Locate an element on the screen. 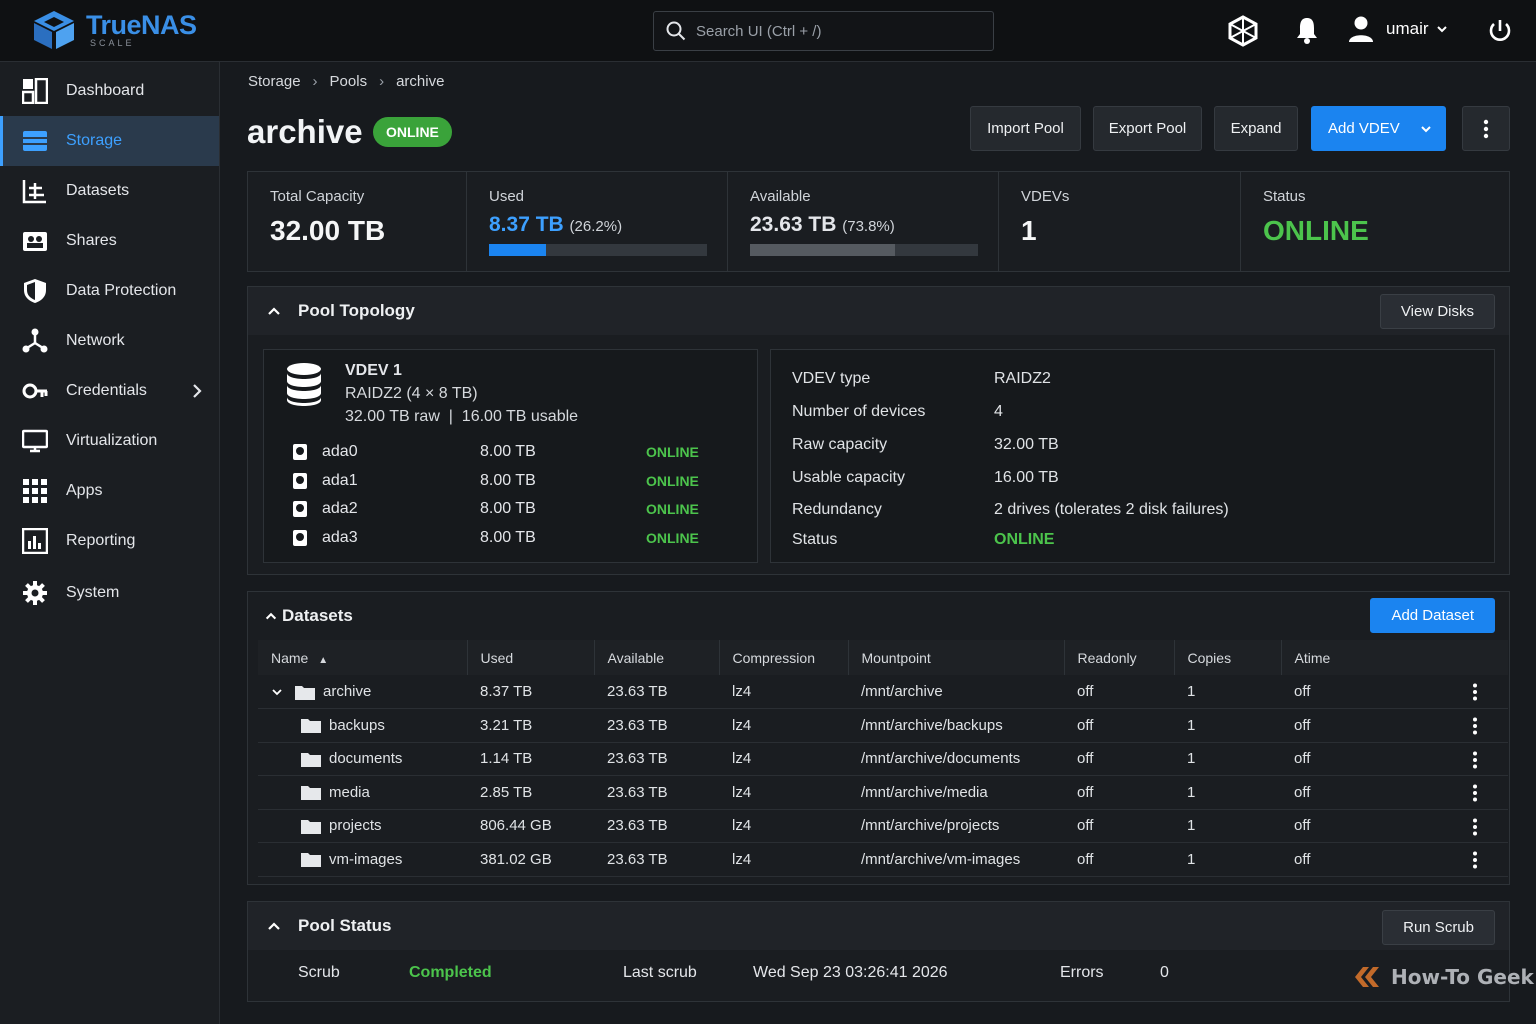 The height and width of the screenshot is (1024, 1536). sidebar-item-system: System is located at coordinates (109, 593).